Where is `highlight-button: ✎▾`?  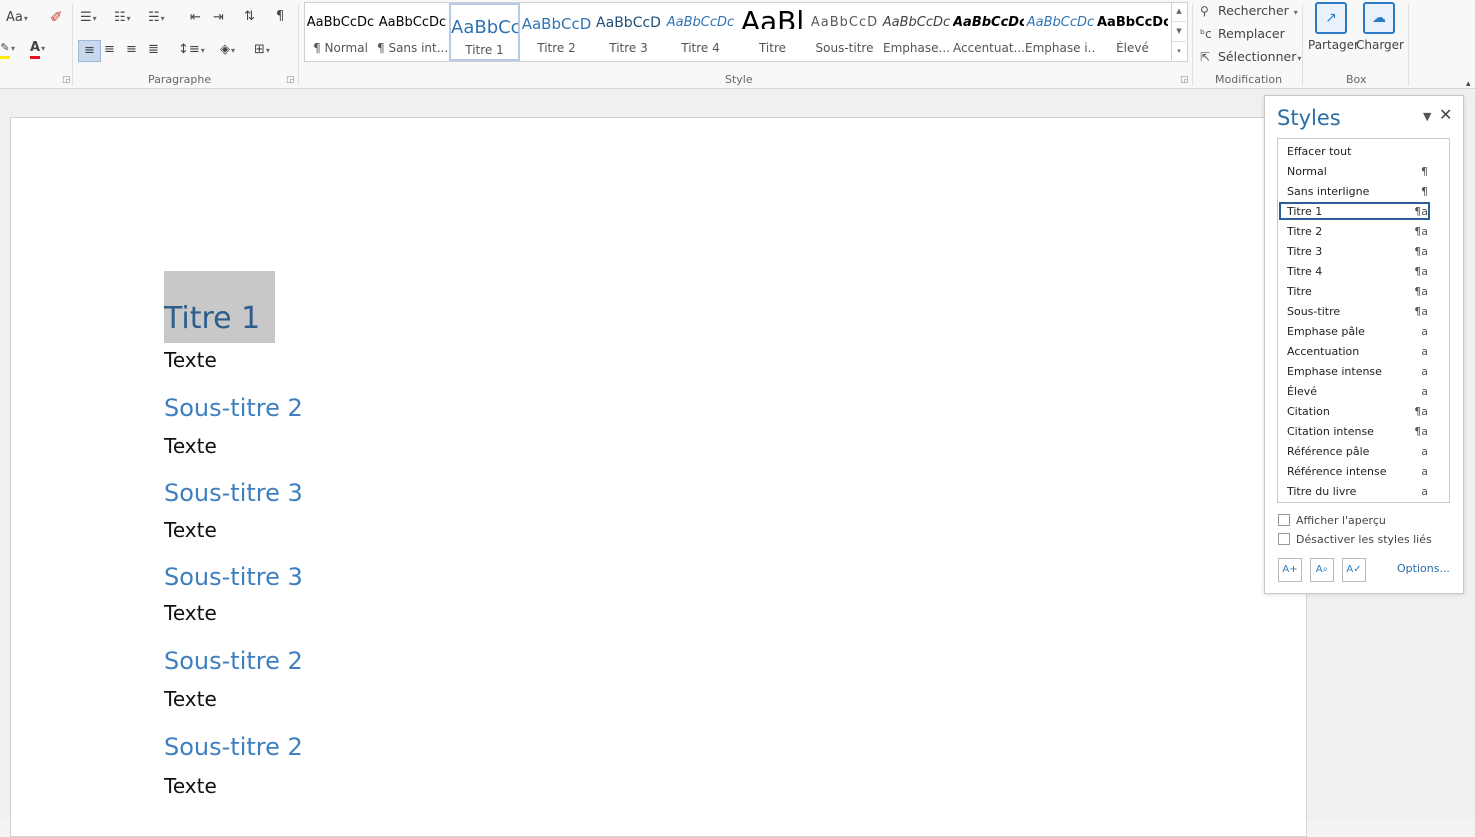 highlight-button: ✎▾ is located at coordinates (7, 49).